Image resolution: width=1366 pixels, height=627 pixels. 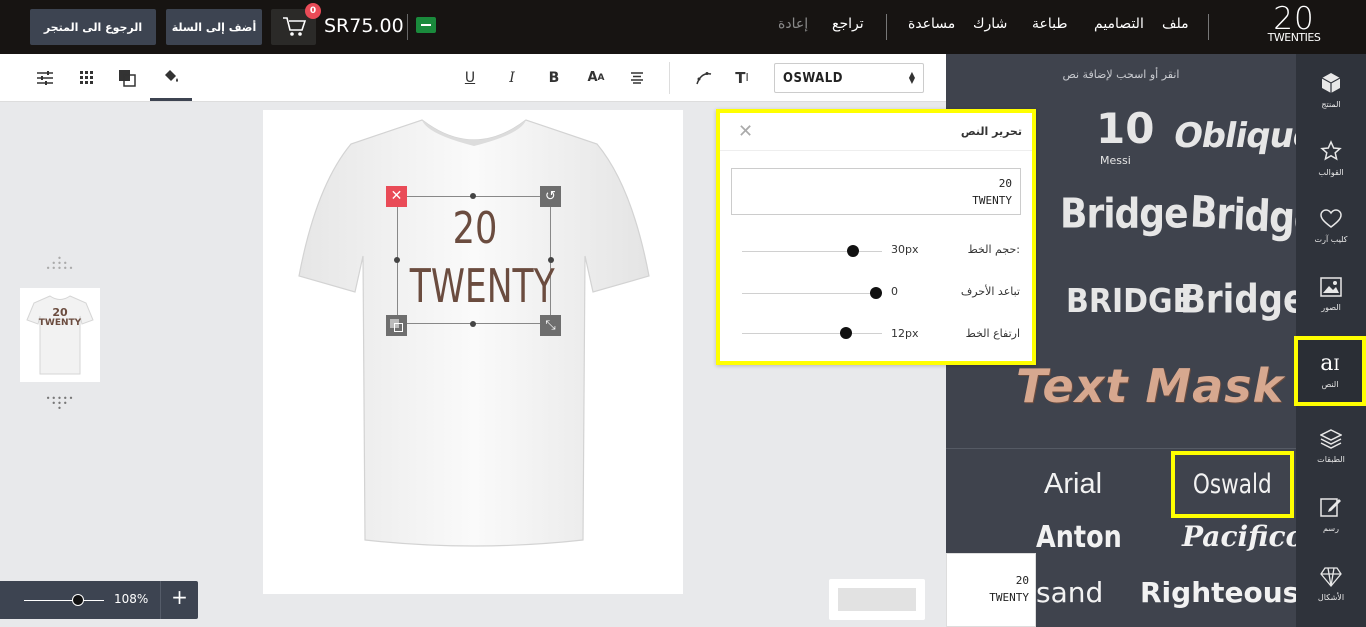 I want to click on sidebar-item-images: الصور, so click(x=1331, y=294).